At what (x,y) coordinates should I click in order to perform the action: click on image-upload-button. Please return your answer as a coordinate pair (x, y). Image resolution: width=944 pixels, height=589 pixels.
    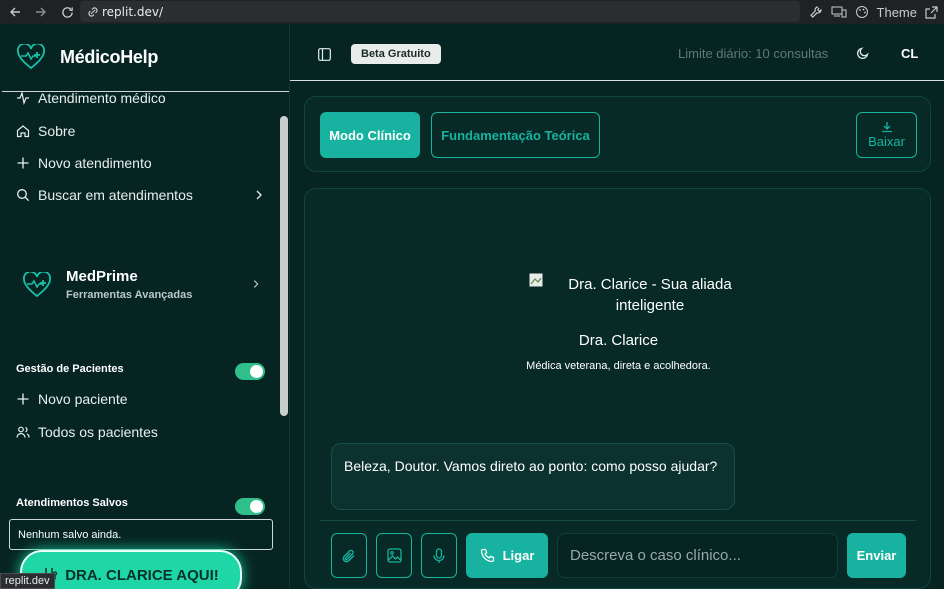
    Looking at the image, I should click on (394, 555).